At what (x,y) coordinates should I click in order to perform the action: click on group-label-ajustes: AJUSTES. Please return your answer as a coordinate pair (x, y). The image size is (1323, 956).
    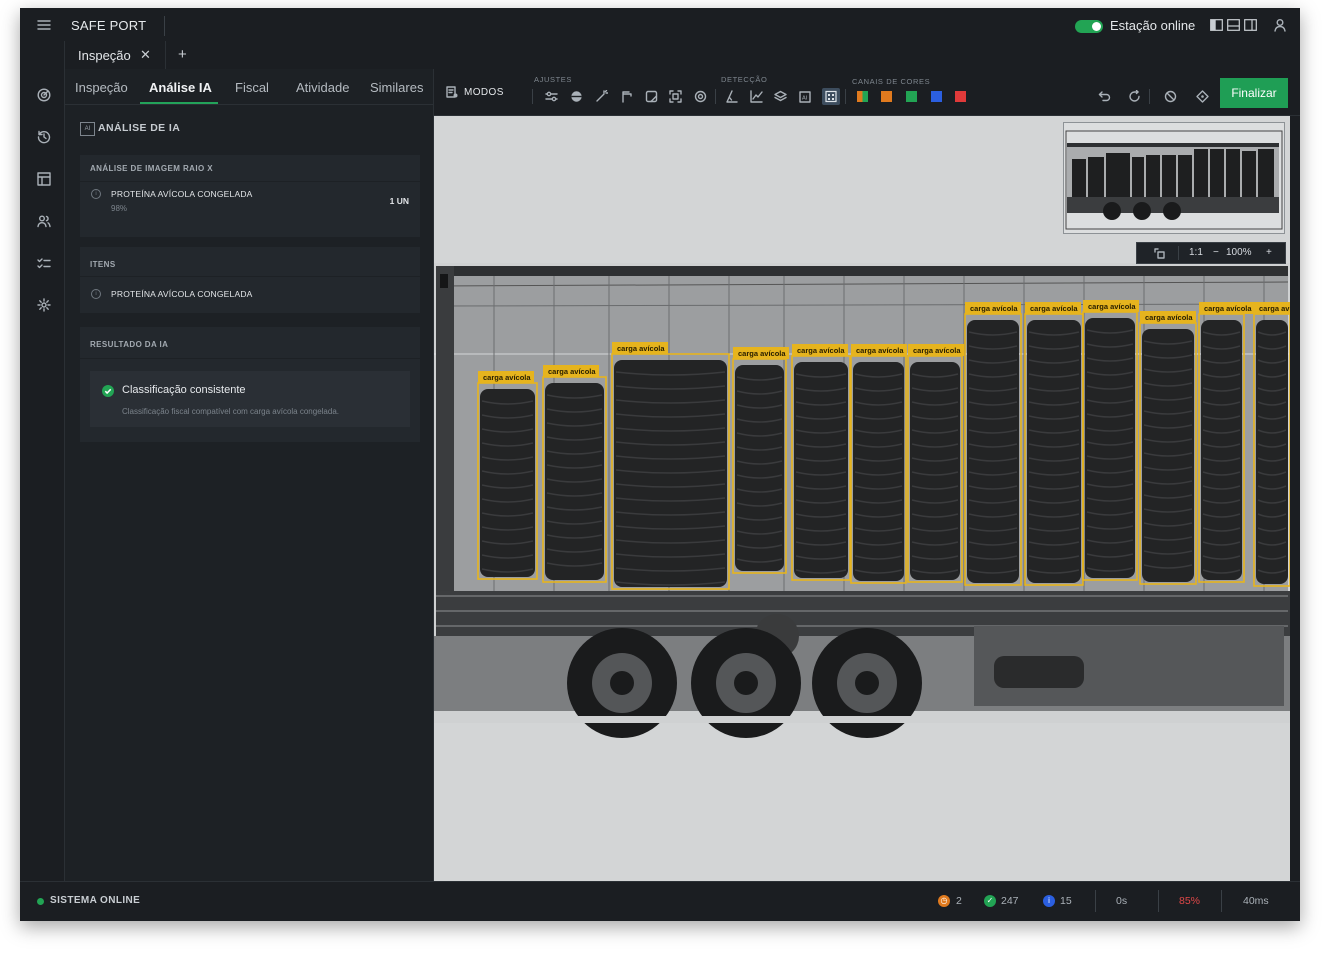
    Looking at the image, I should click on (553, 79).